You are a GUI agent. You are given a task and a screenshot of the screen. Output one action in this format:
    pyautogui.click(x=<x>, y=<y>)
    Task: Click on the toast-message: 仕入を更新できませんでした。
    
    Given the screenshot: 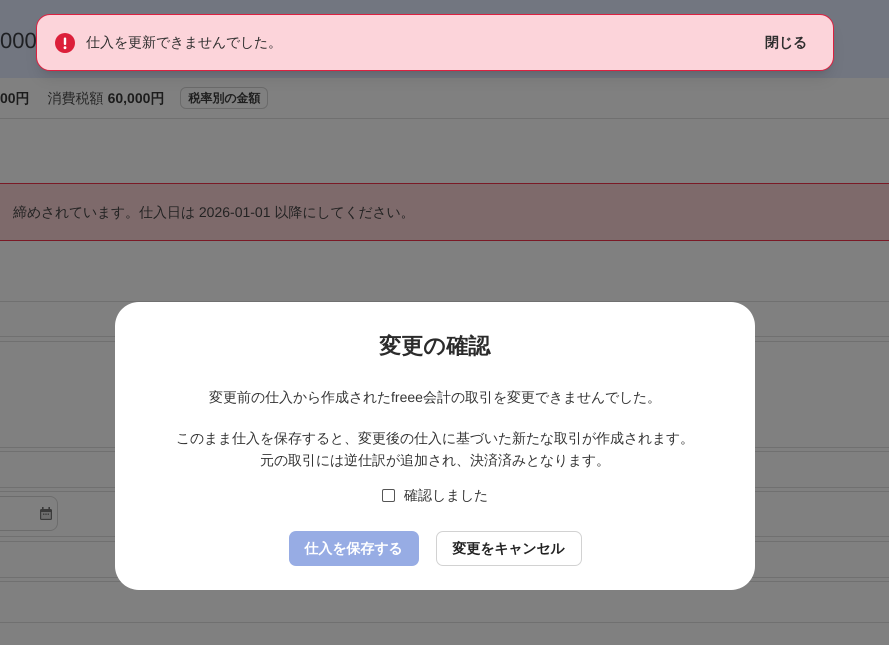 What is the action you would take?
    pyautogui.click(x=184, y=42)
    